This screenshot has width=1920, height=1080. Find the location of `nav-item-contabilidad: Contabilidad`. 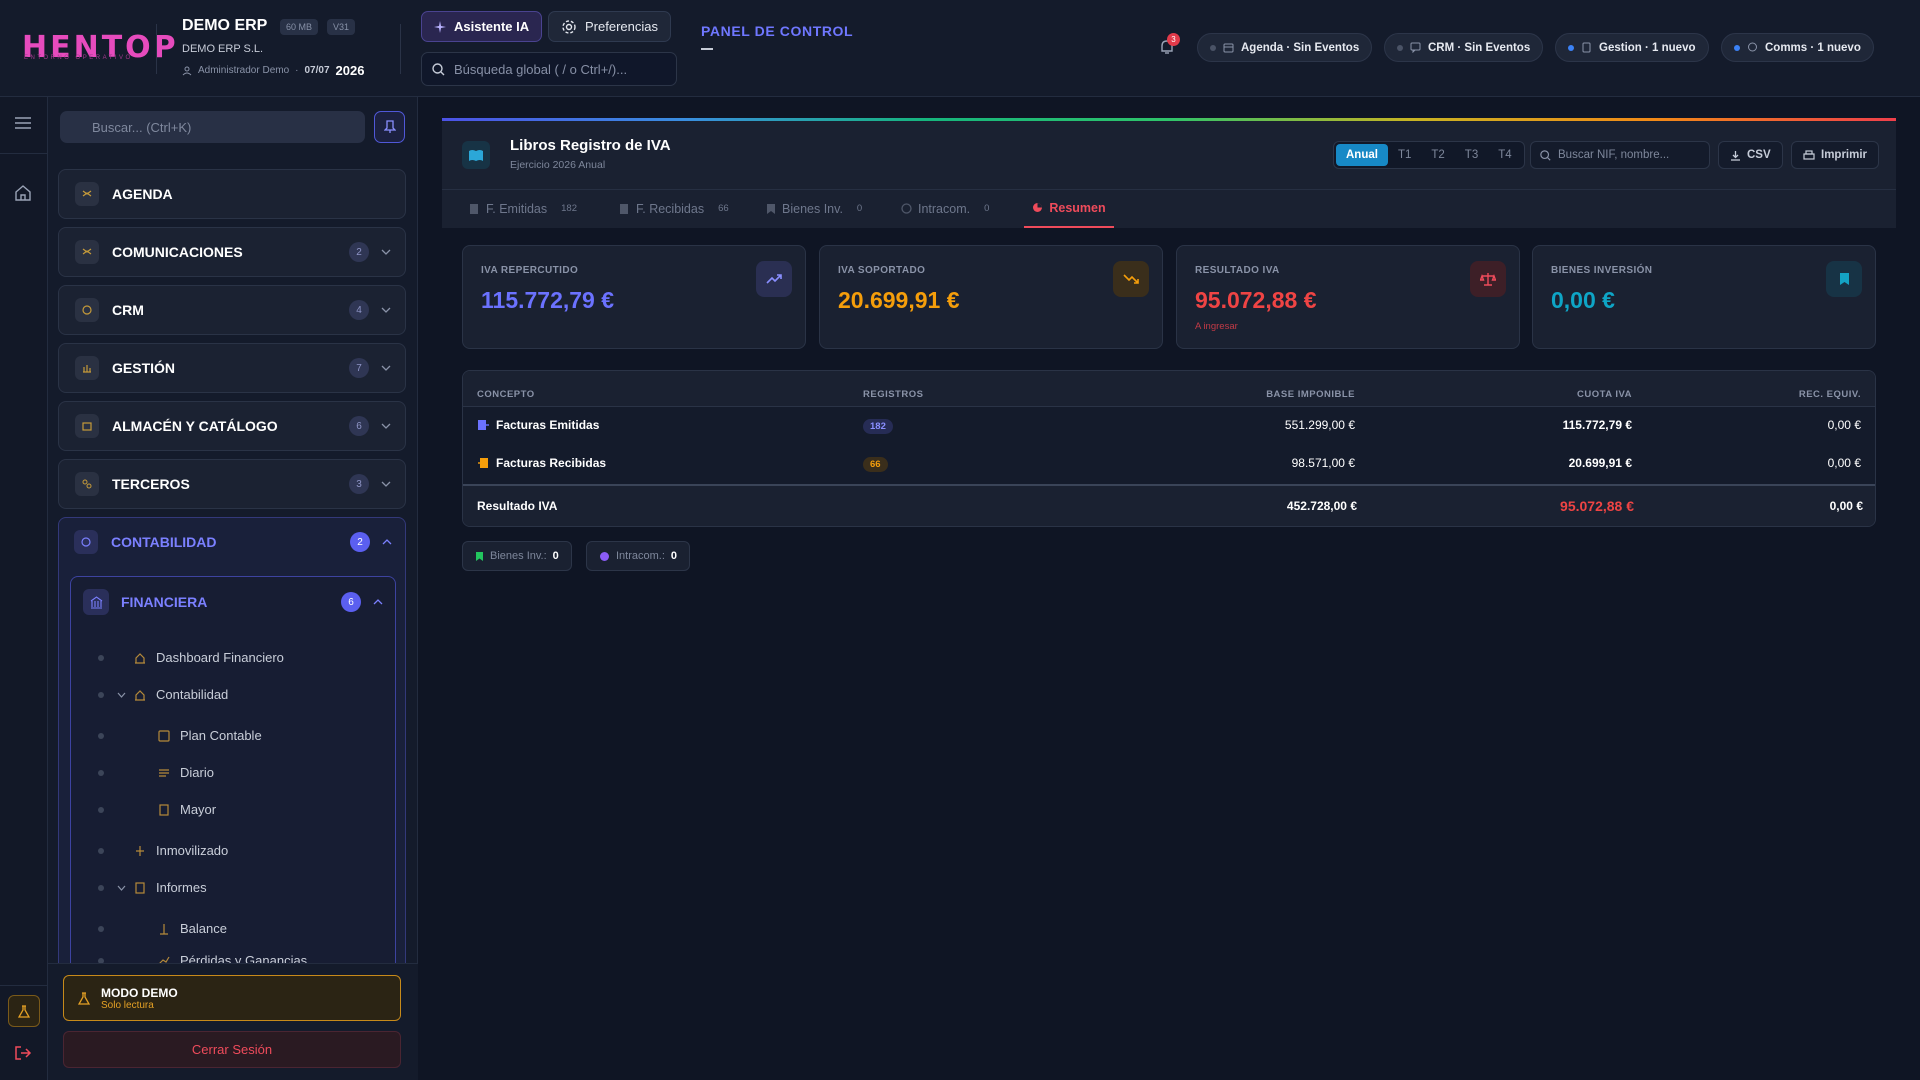

nav-item-contabilidad: Contabilidad is located at coordinates (163, 694).